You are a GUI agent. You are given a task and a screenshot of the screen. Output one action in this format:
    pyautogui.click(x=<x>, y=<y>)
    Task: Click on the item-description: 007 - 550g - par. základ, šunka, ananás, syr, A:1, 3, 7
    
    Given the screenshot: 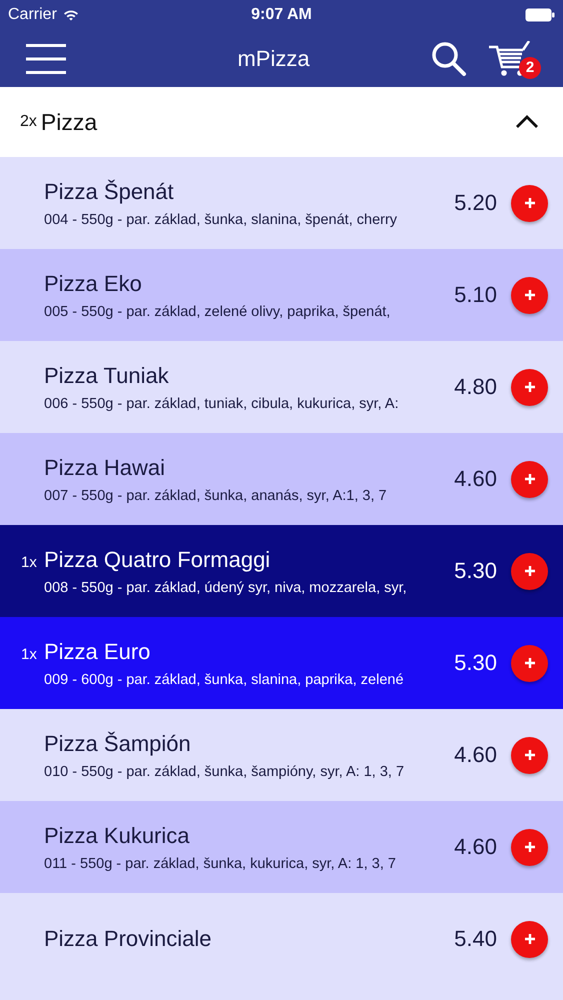 What is the action you would take?
    pyautogui.click(x=215, y=496)
    